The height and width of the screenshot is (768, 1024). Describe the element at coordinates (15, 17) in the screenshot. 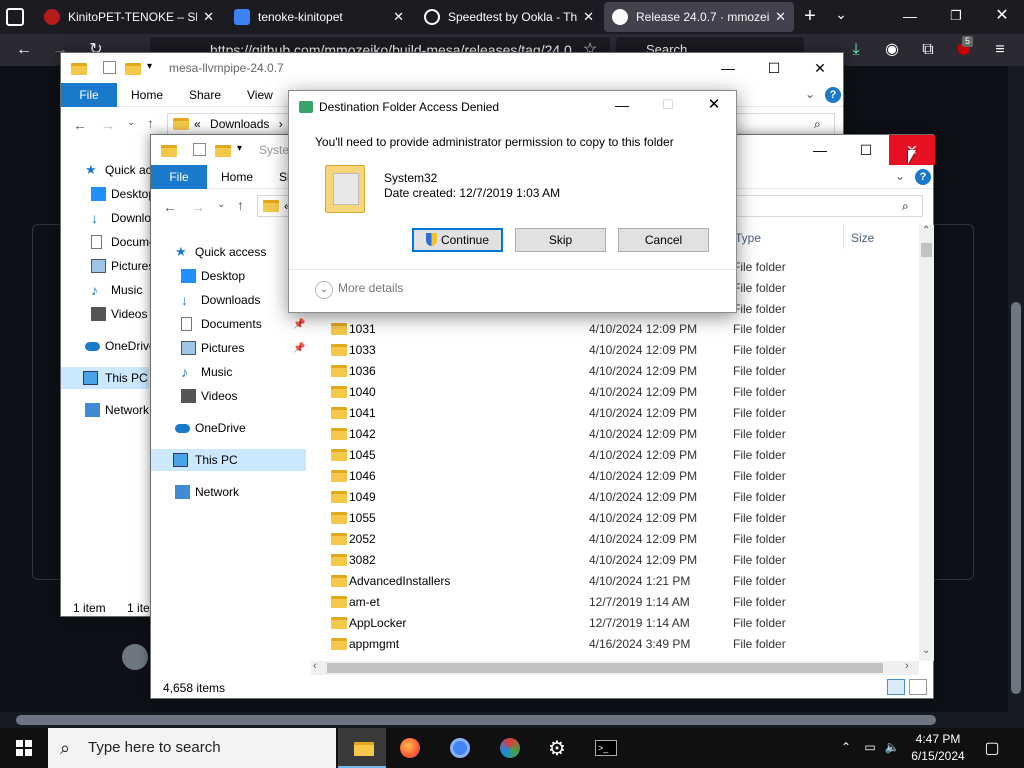

I see `tab-list-icon` at that location.